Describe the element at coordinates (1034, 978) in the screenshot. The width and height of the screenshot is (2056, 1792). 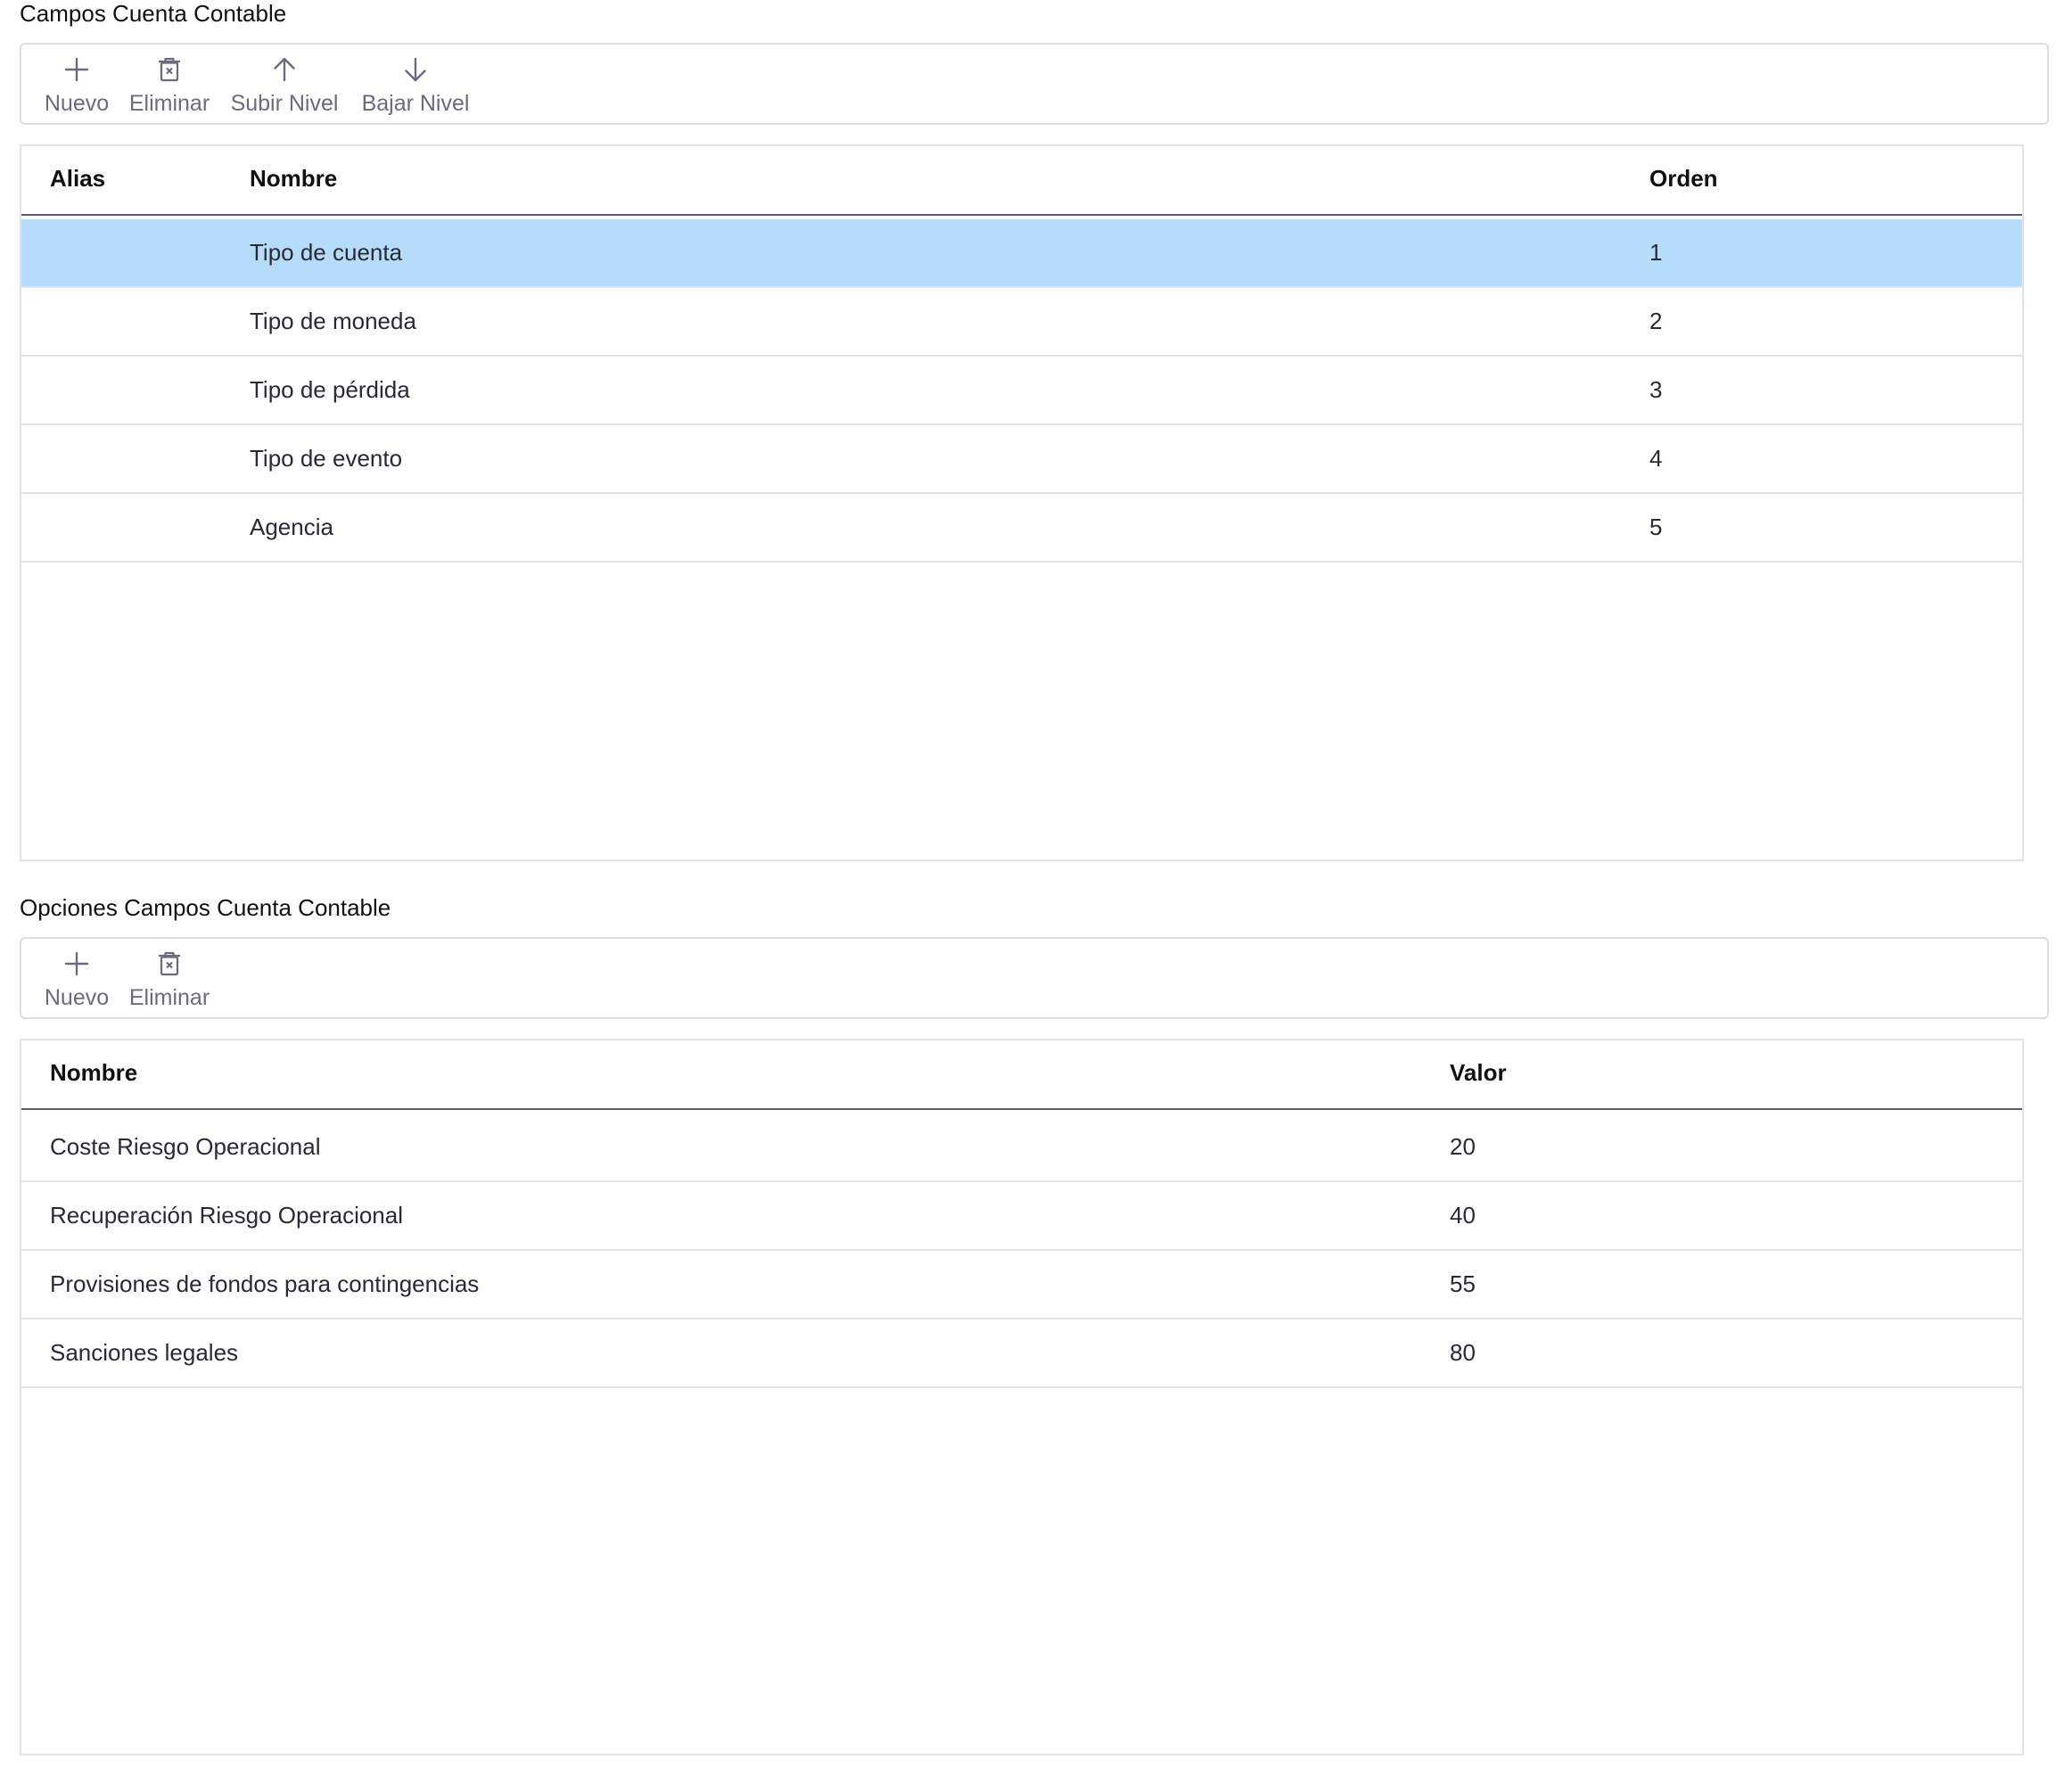
I see `toolbar-opciones: Nuevo Eliminar` at that location.